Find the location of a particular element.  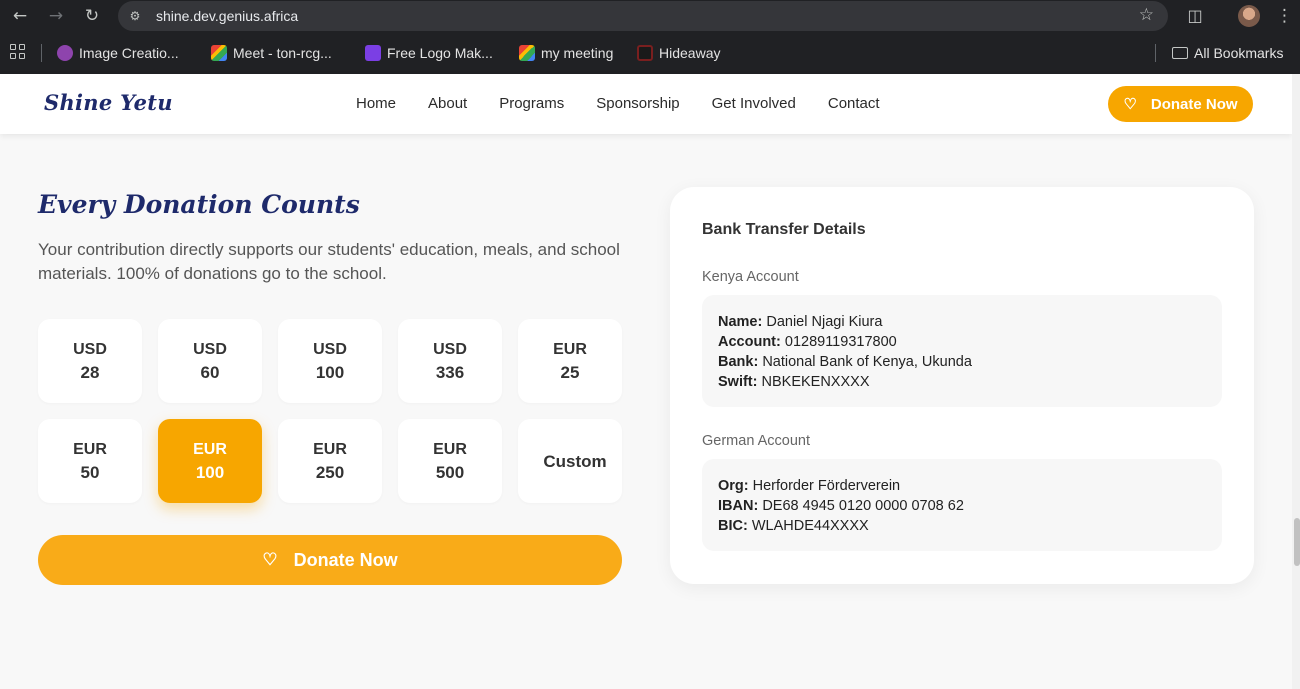

german-account-label: German Account is located at coordinates (756, 441).